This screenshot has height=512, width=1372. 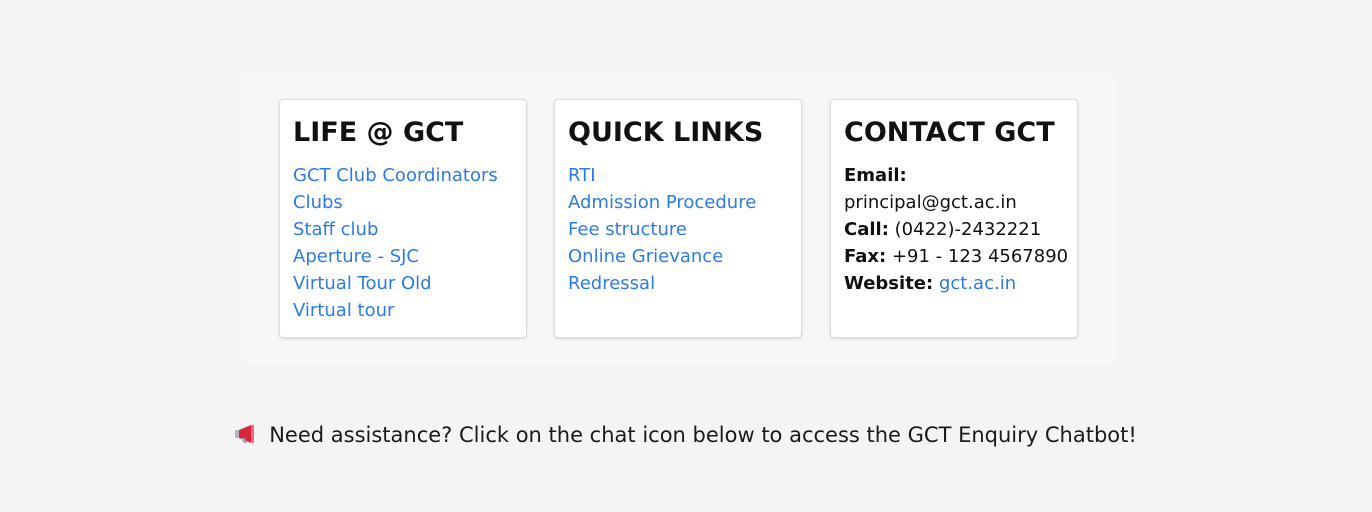 I want to click on link-virtual-tour-old: Virtual Tour Old, so click(x=362, y=283).